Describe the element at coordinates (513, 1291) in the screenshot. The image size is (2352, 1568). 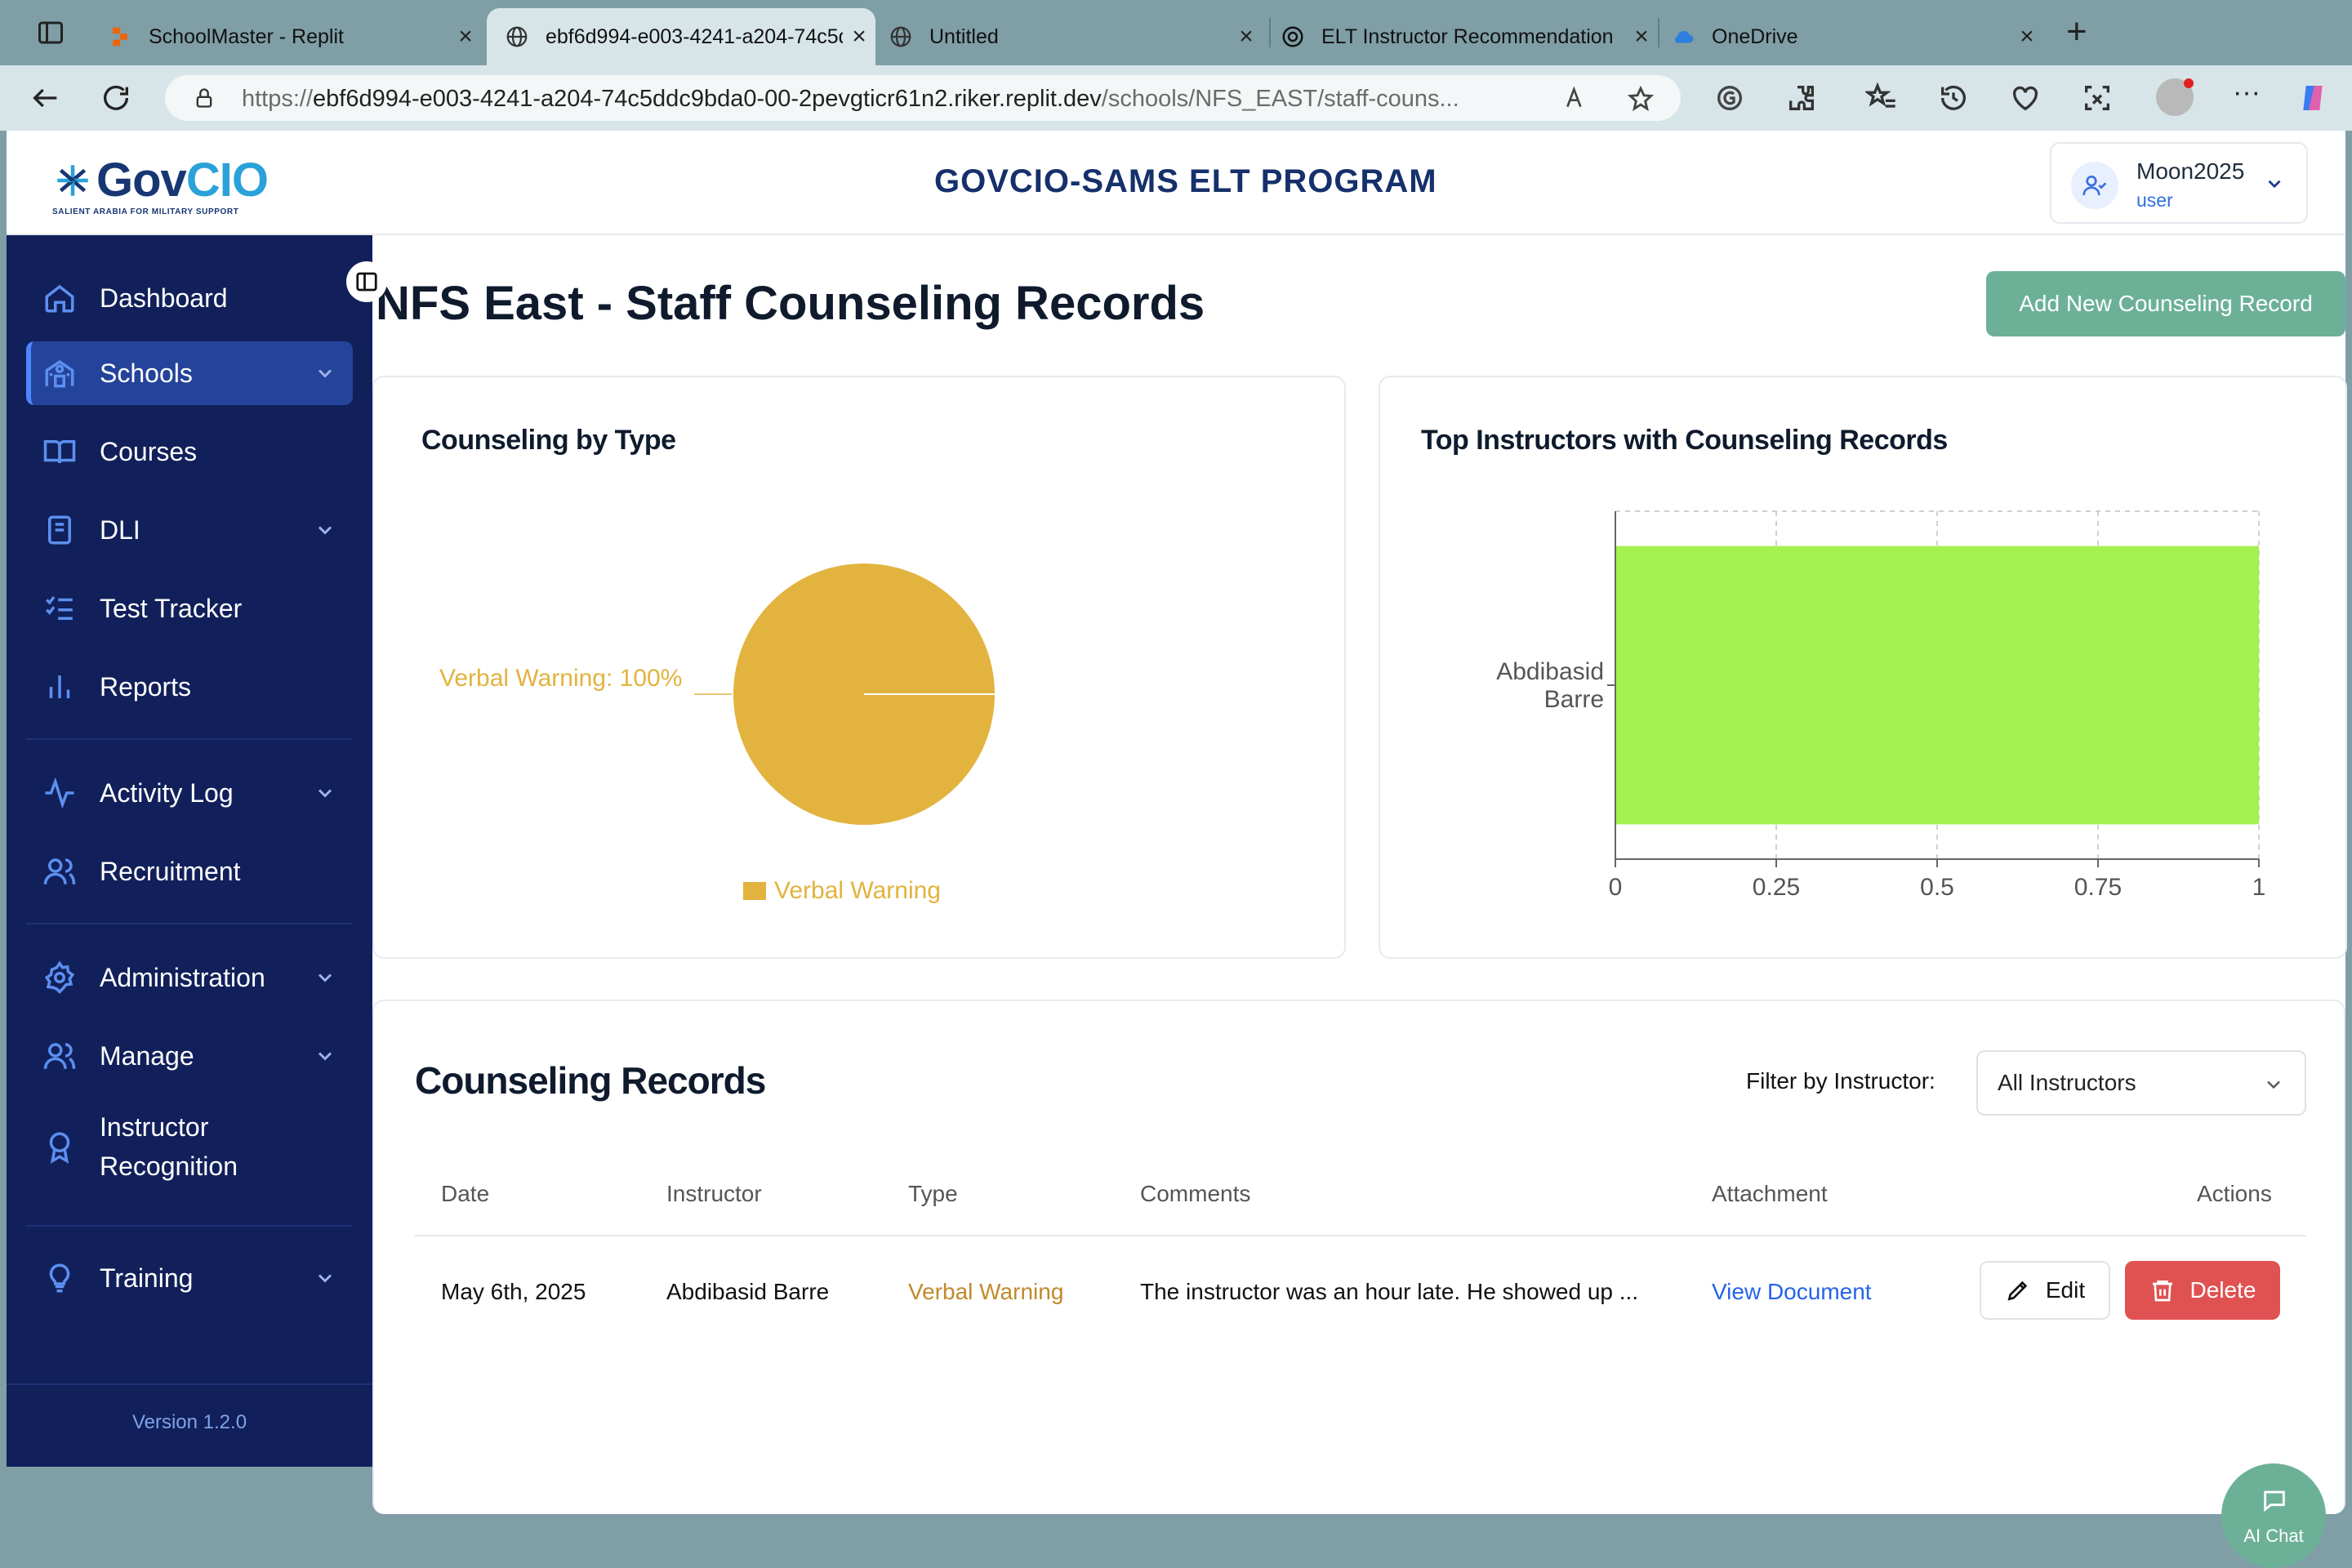
I see `cell-date: May 6th, 2025` at that location.